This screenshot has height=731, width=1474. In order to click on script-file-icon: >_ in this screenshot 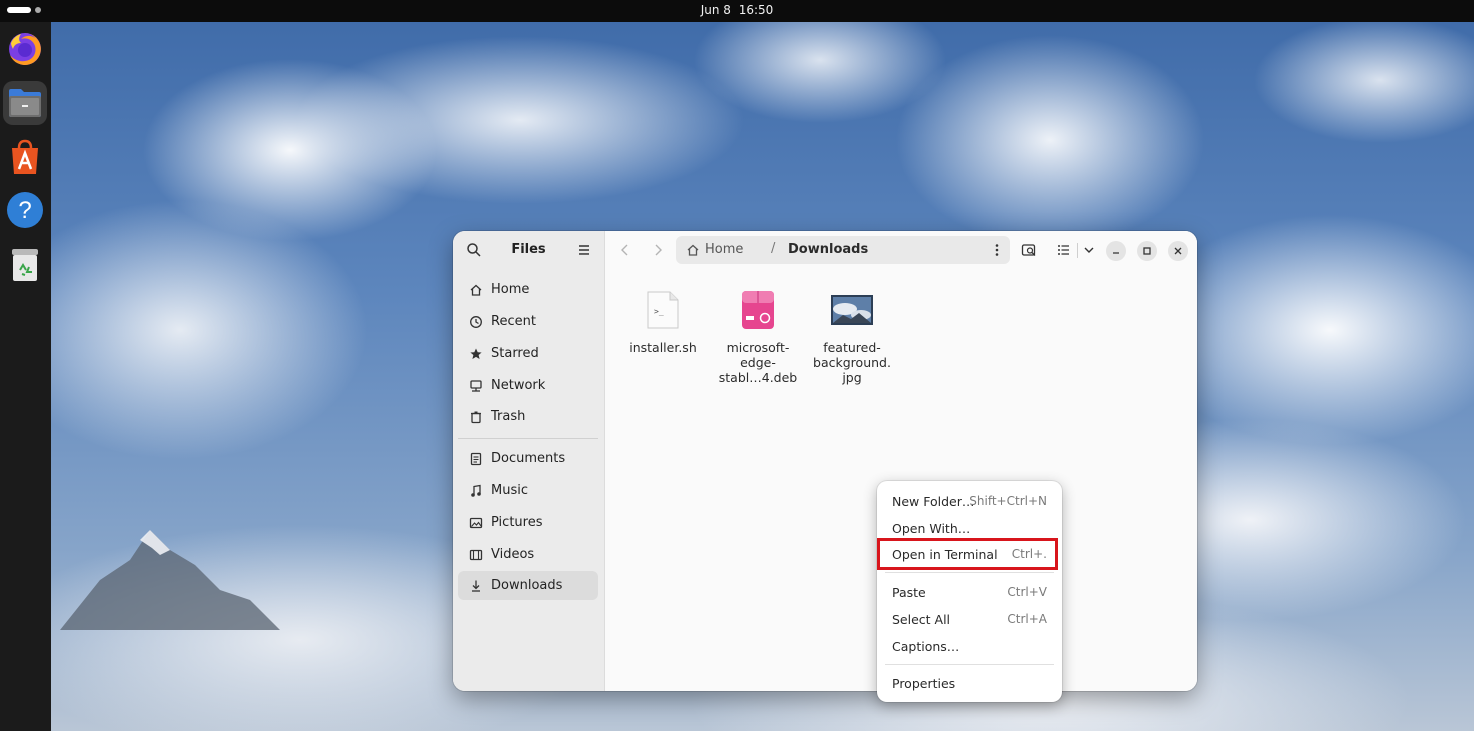, I will do `click(663, 310)`.